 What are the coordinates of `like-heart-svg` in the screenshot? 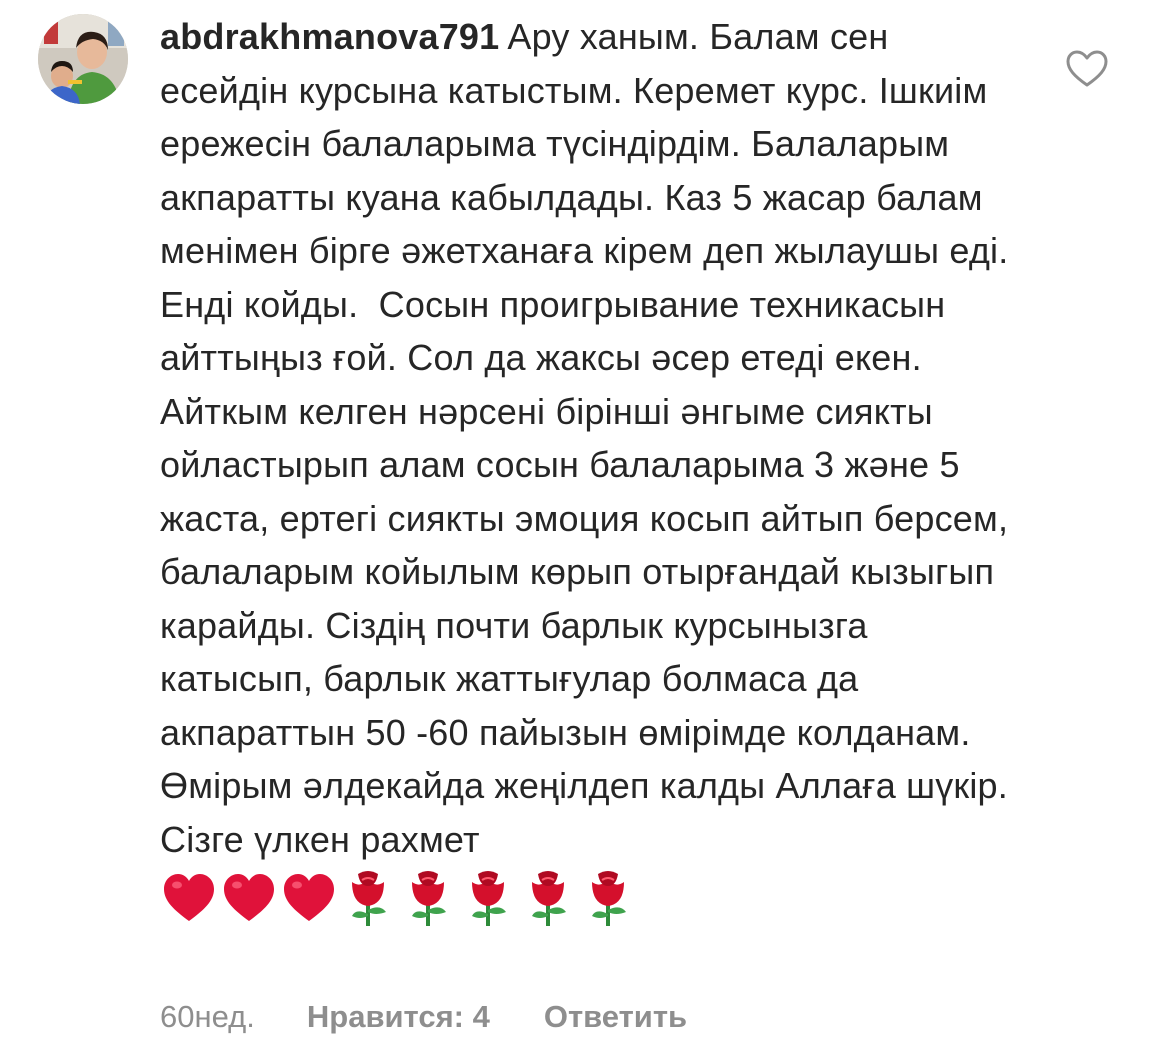 It's located at (1087, 68).